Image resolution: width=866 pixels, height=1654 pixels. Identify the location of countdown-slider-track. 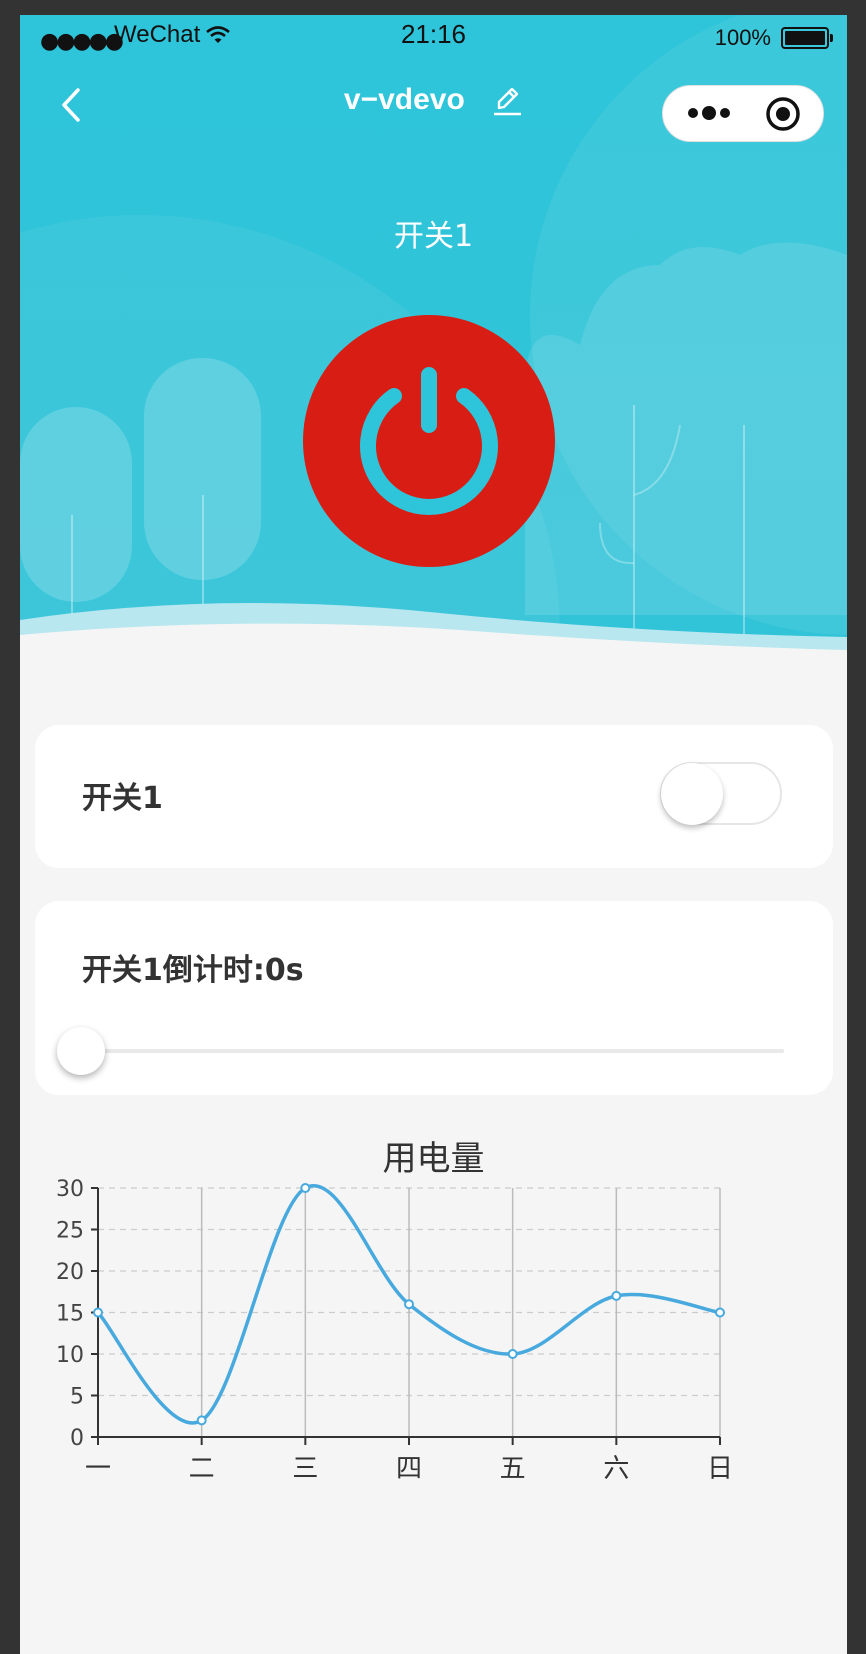
(432, 1051).